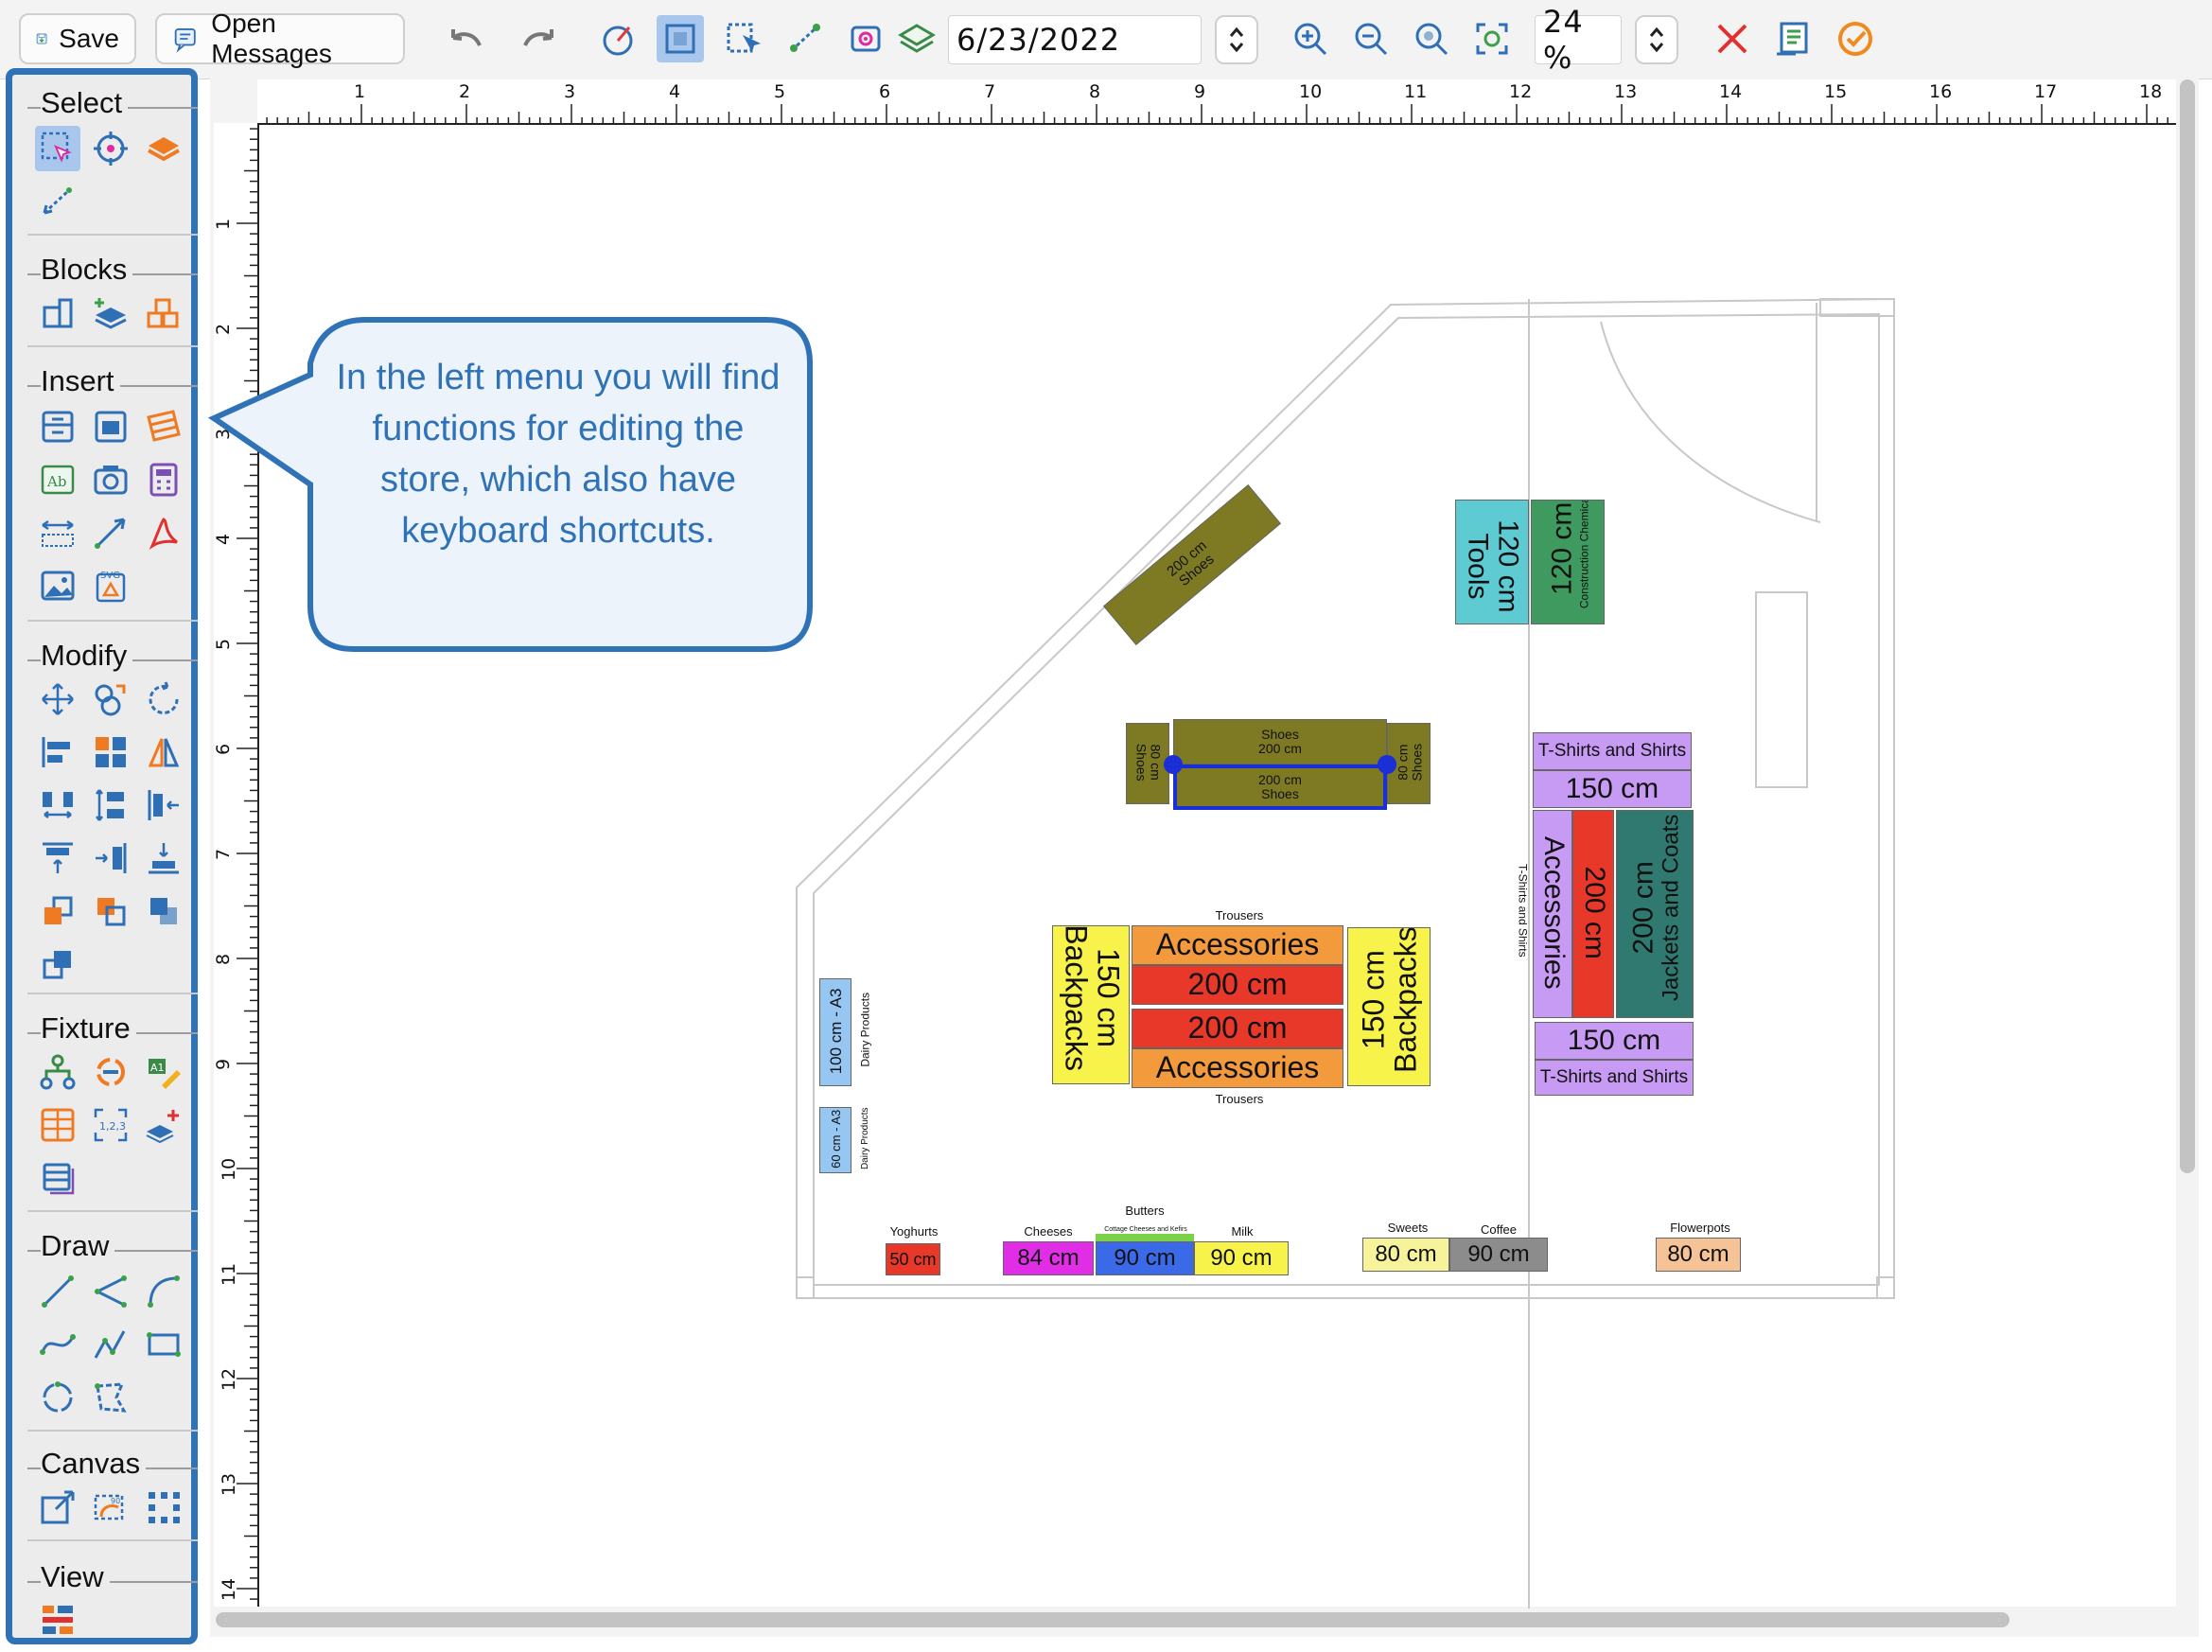 This screenshot has width=2212, height=1652. I want to click on insert-image-button, so click(58, 585).